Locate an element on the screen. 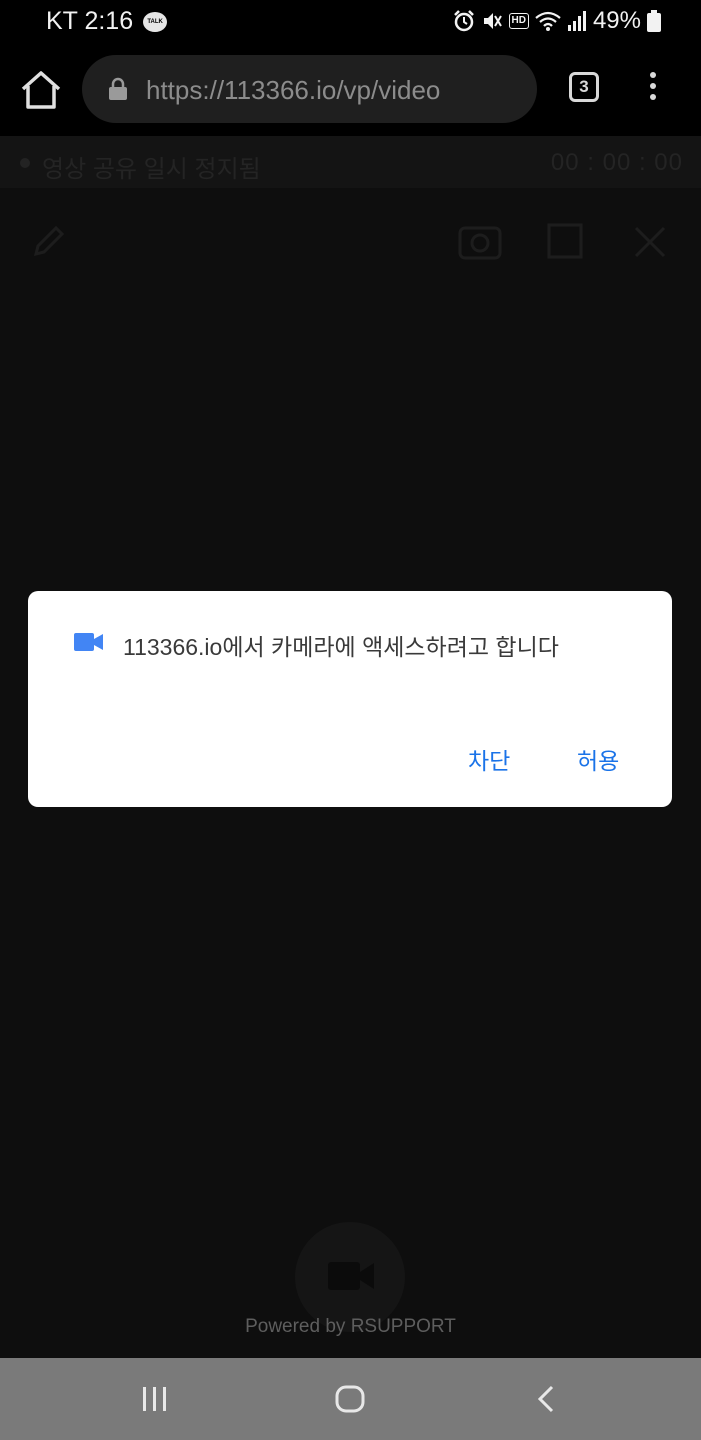  battery-percent: 49% is located at coordinates (616, 20).